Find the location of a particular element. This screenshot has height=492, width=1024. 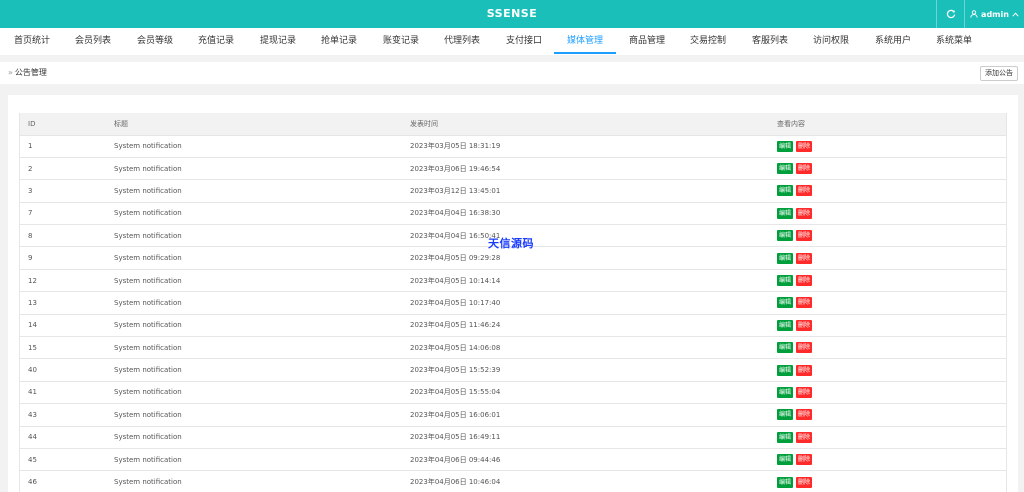

cell-id: 3 is located at coordinates (30, 190).